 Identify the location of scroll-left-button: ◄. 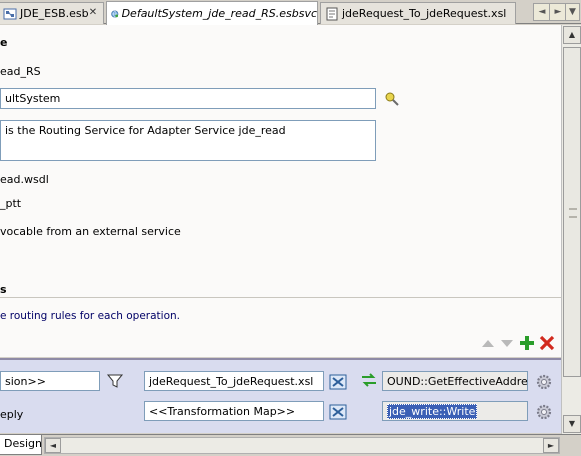
(53, 445).